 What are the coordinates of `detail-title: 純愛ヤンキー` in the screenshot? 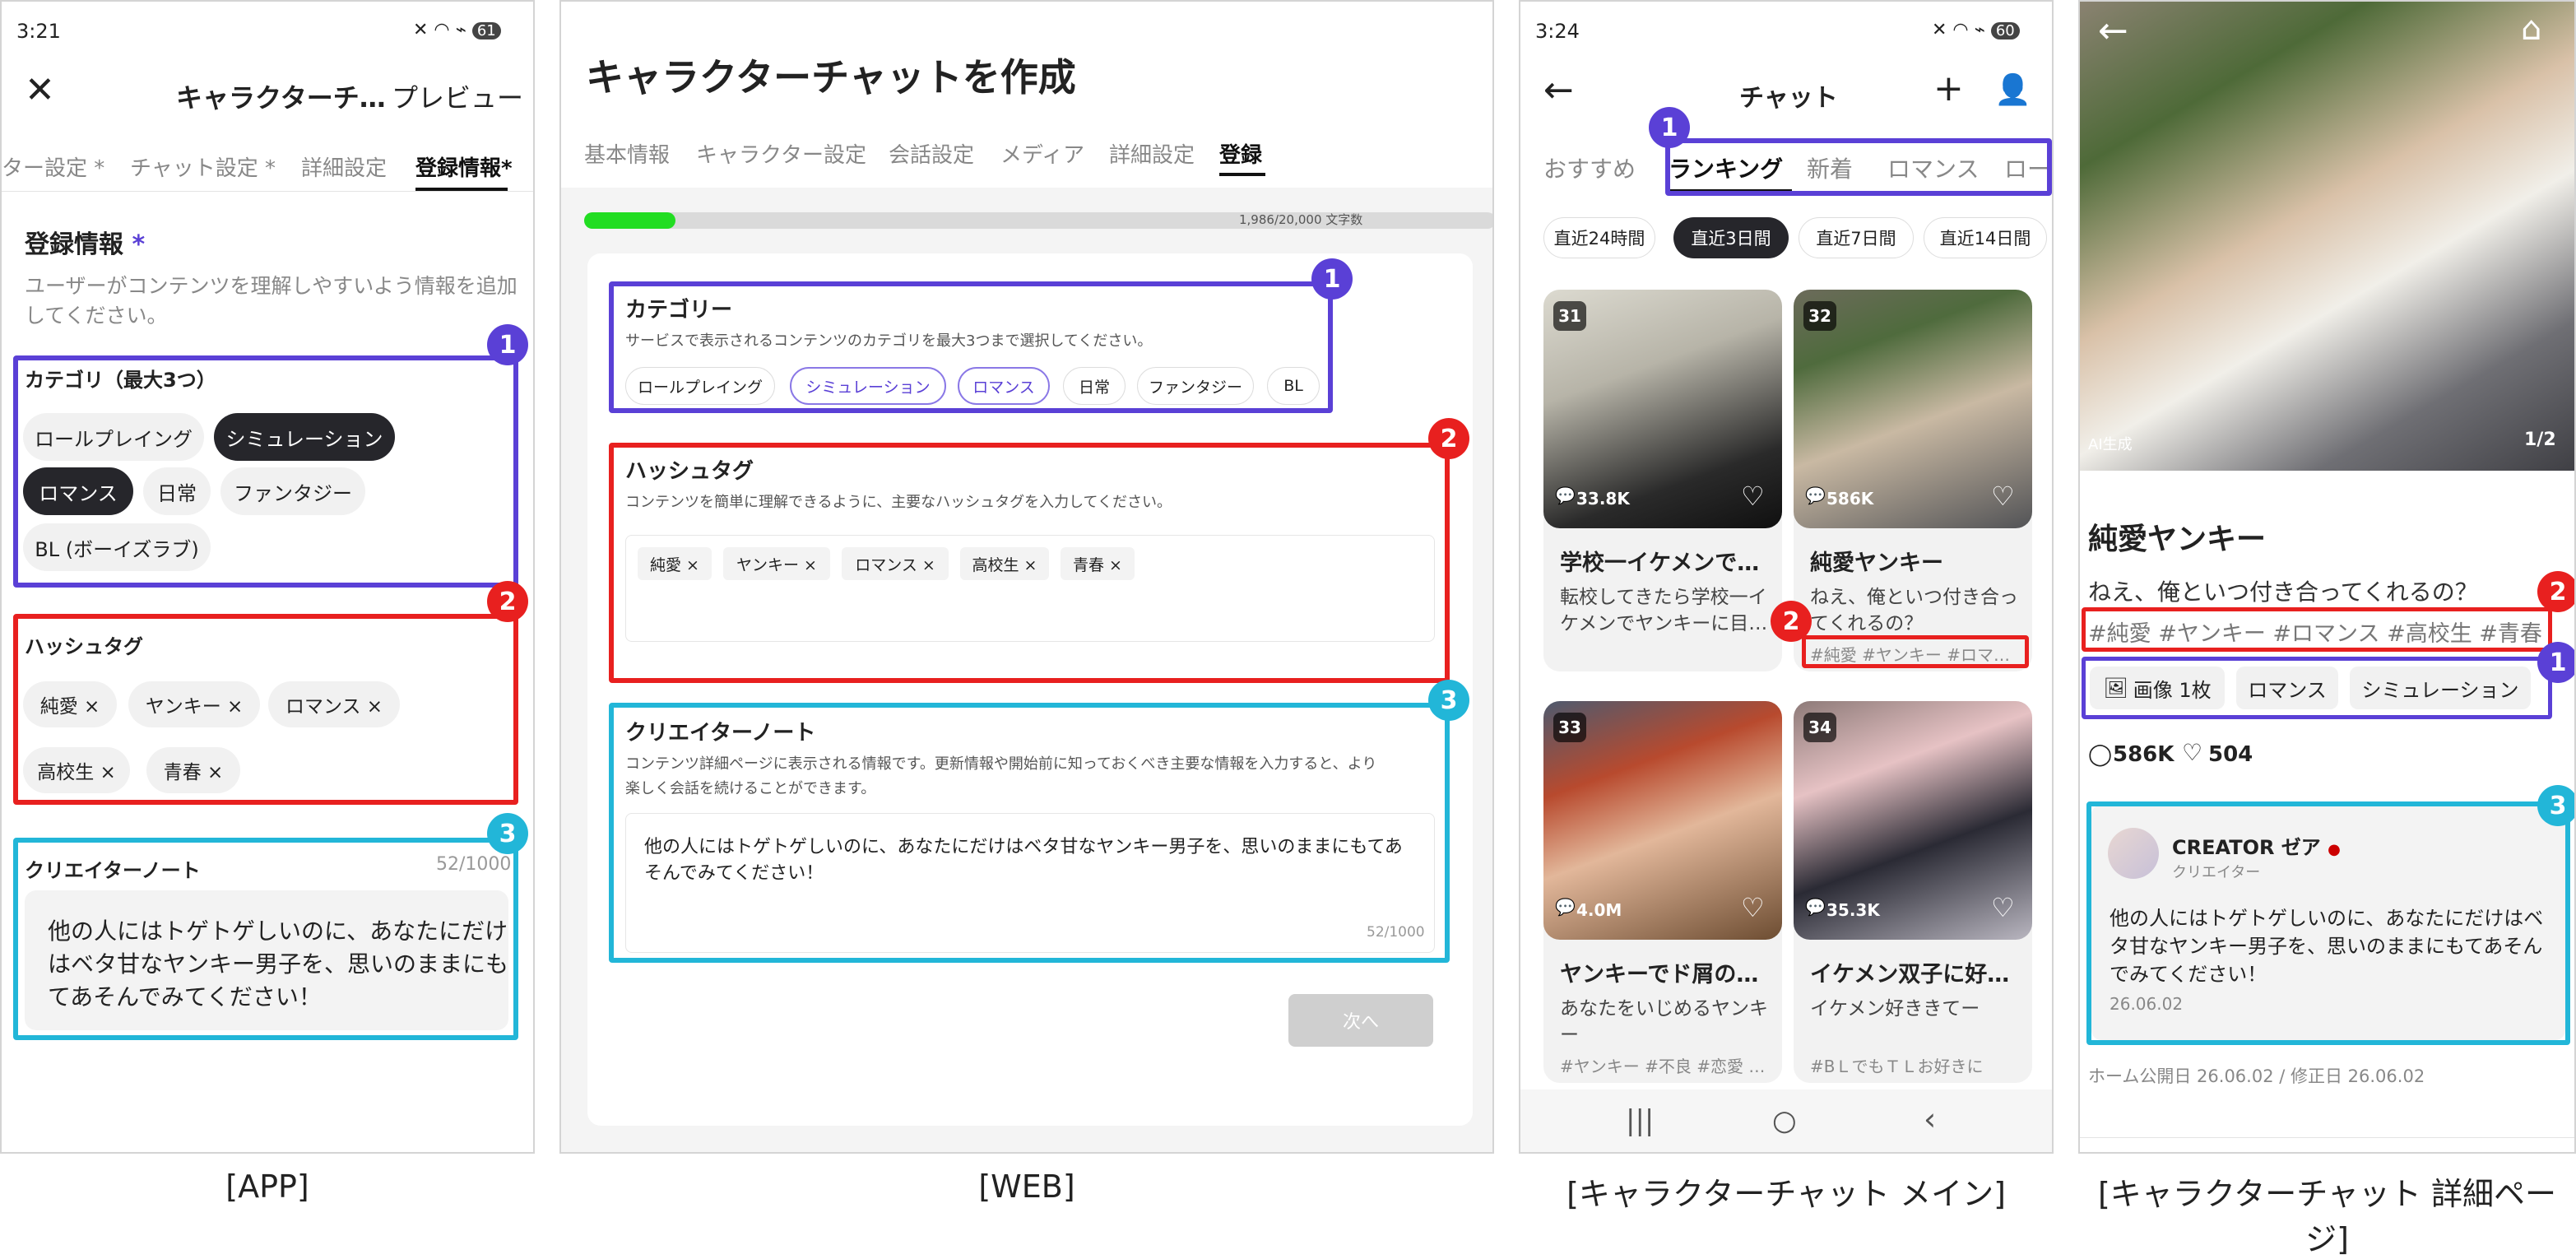 It's located at (2178, 539).